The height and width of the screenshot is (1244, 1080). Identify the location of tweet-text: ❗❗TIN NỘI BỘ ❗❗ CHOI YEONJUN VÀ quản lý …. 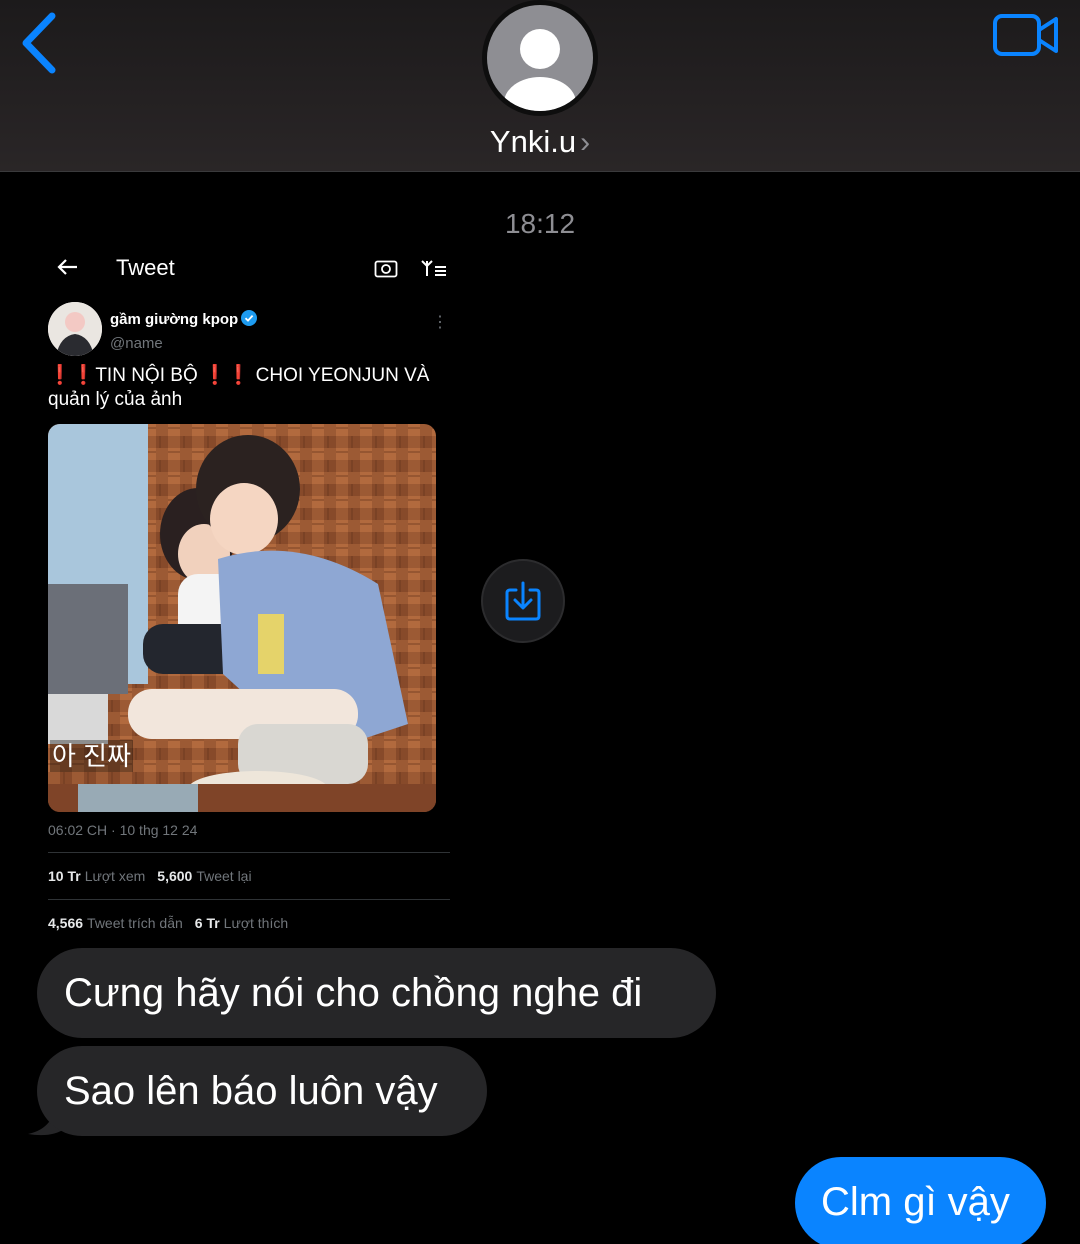
(239, 387).